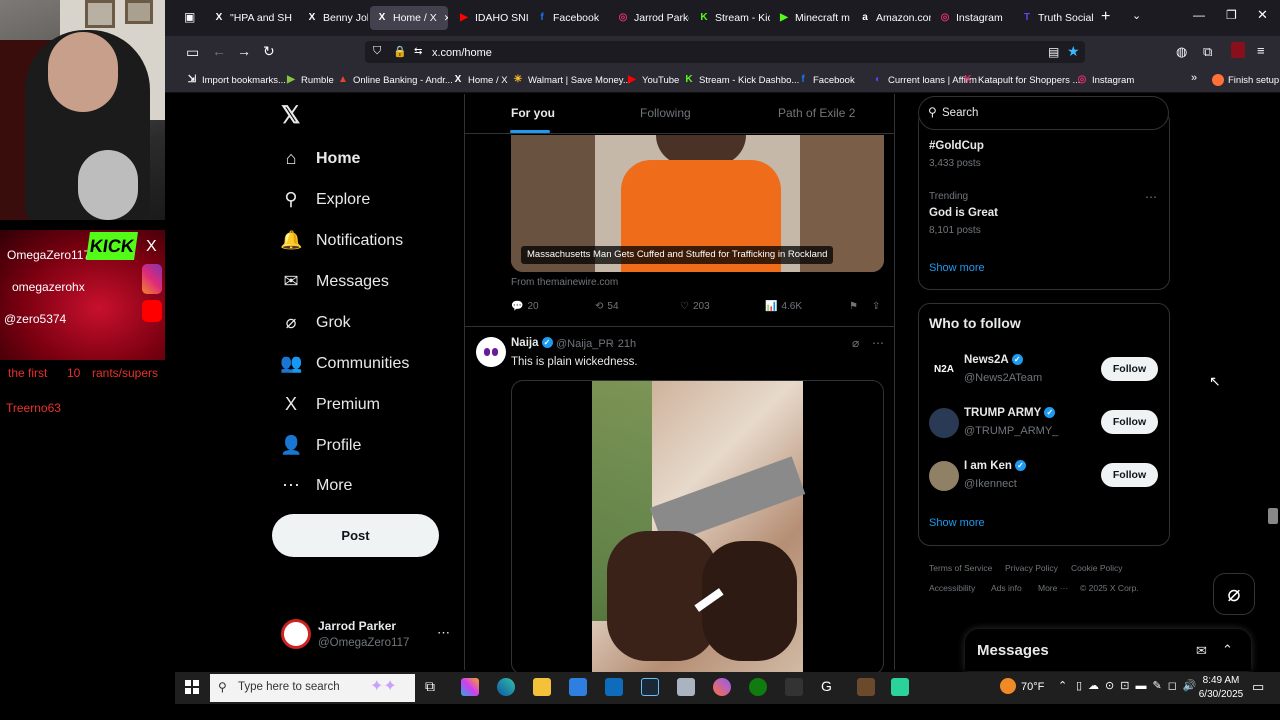  What do you see at coordinates (1053, 52) in the screenshot?
I see `reader-view-icon: ▤` at bounding box center [1053, 52].